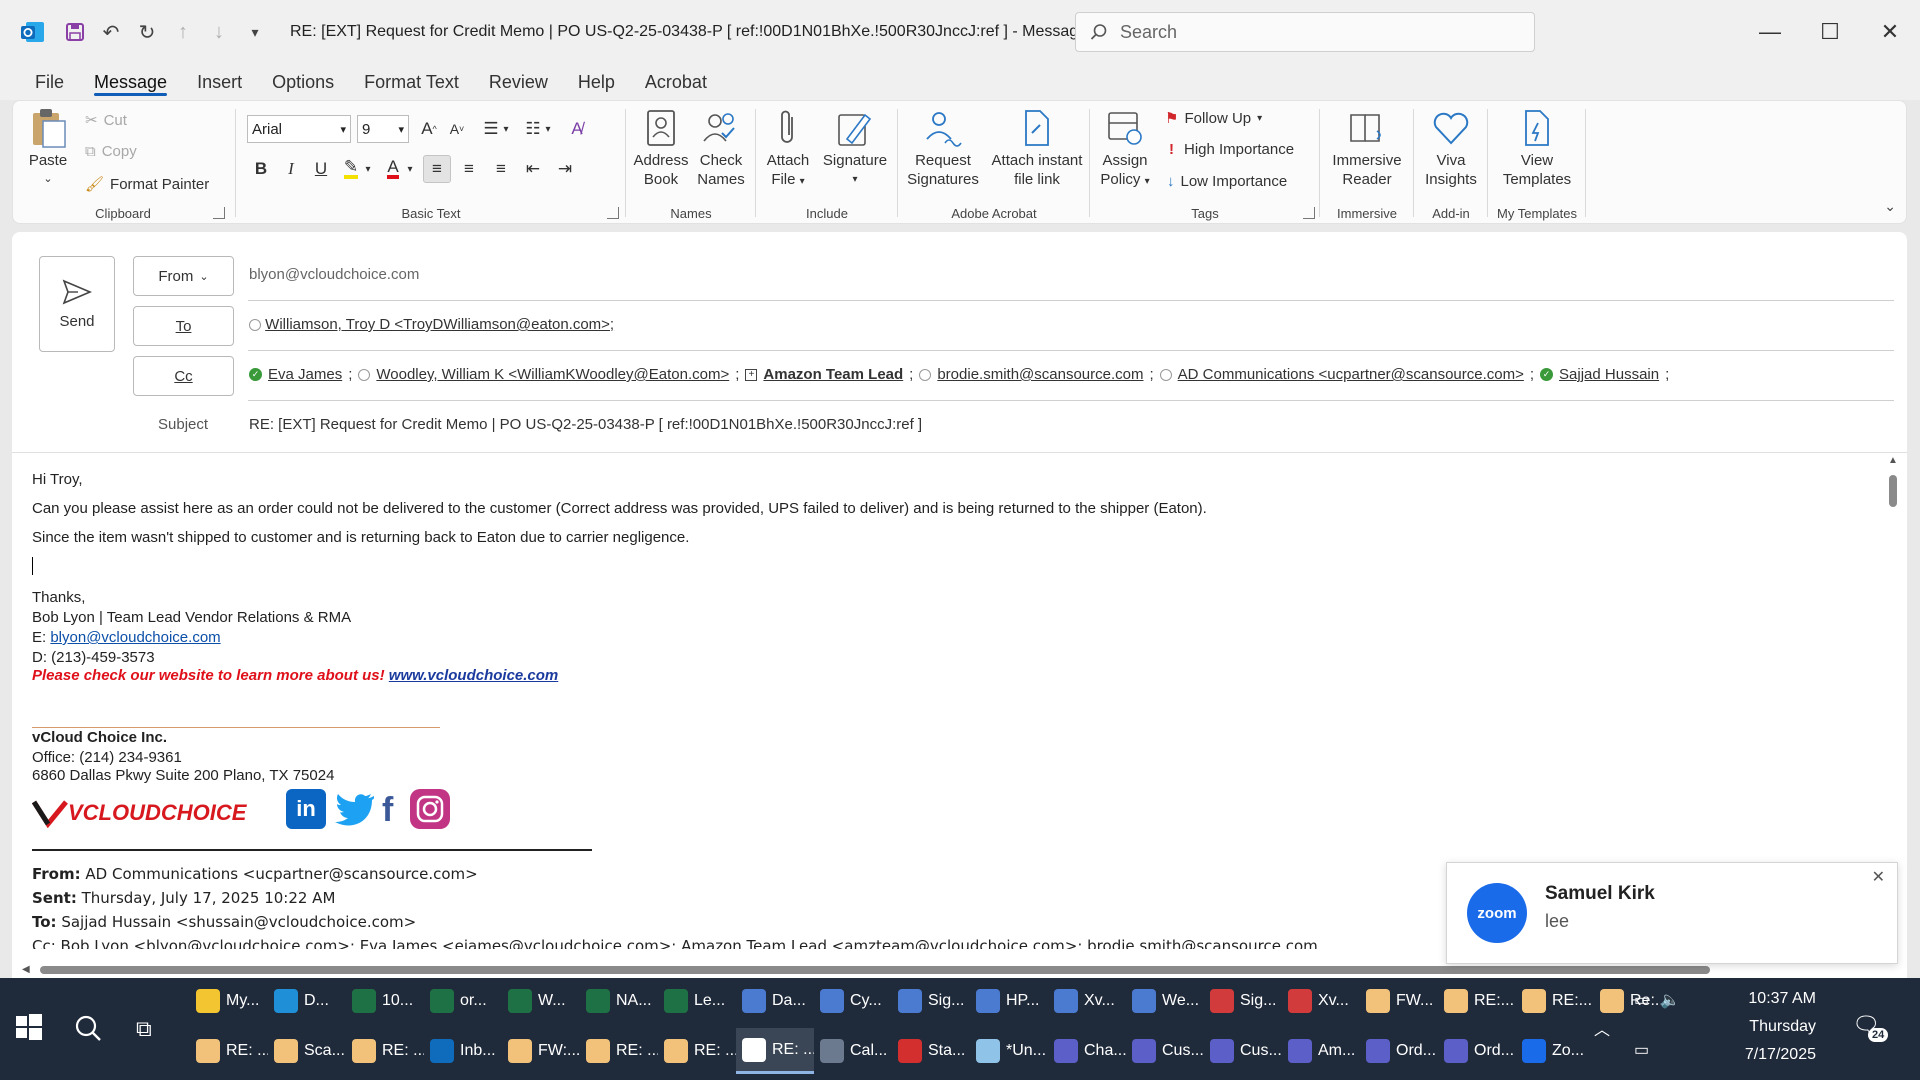 This screenshot has width=1920, height=1080. Describe the element at coordinates (1756, 1027) in the screenshot. I see `clock-day: Thursday` at that location.